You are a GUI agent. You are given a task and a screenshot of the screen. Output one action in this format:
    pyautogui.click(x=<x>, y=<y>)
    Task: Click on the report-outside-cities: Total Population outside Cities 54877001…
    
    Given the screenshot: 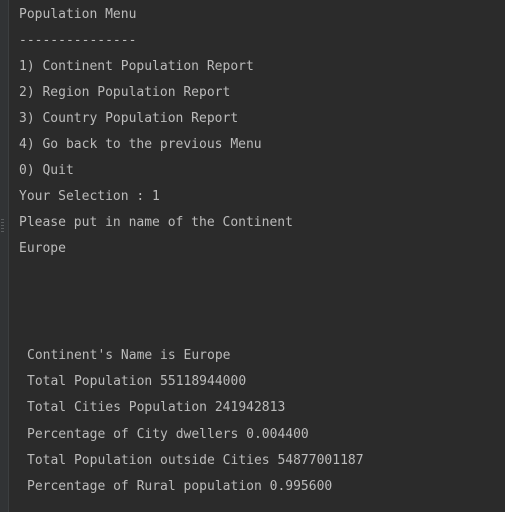 What is the action you would take?
    pyautogui.click(x=195, y=460)
    